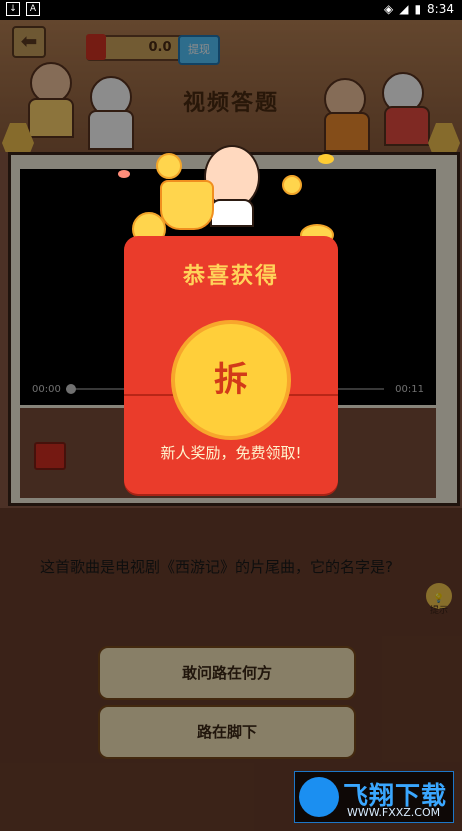 This screenshot has height=831, width=462. Describe the element at coordinates (394, 812) in the screenshot. I see `watermark-site: WWW.FXXZ.COM` at that location.